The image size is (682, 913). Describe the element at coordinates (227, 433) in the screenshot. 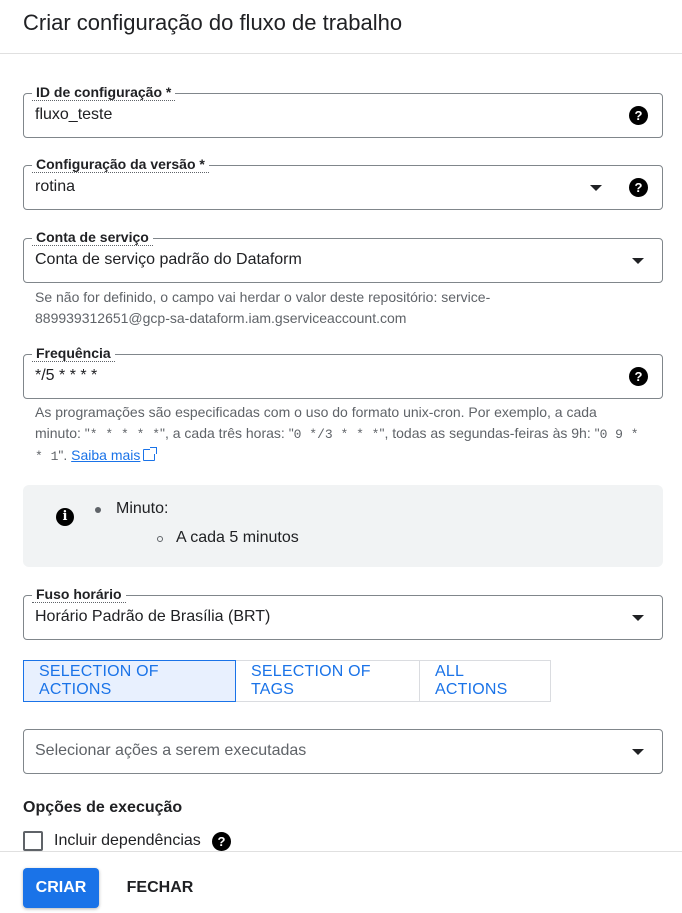

I see `hint-text: ", a cada três horas: "` at that location.